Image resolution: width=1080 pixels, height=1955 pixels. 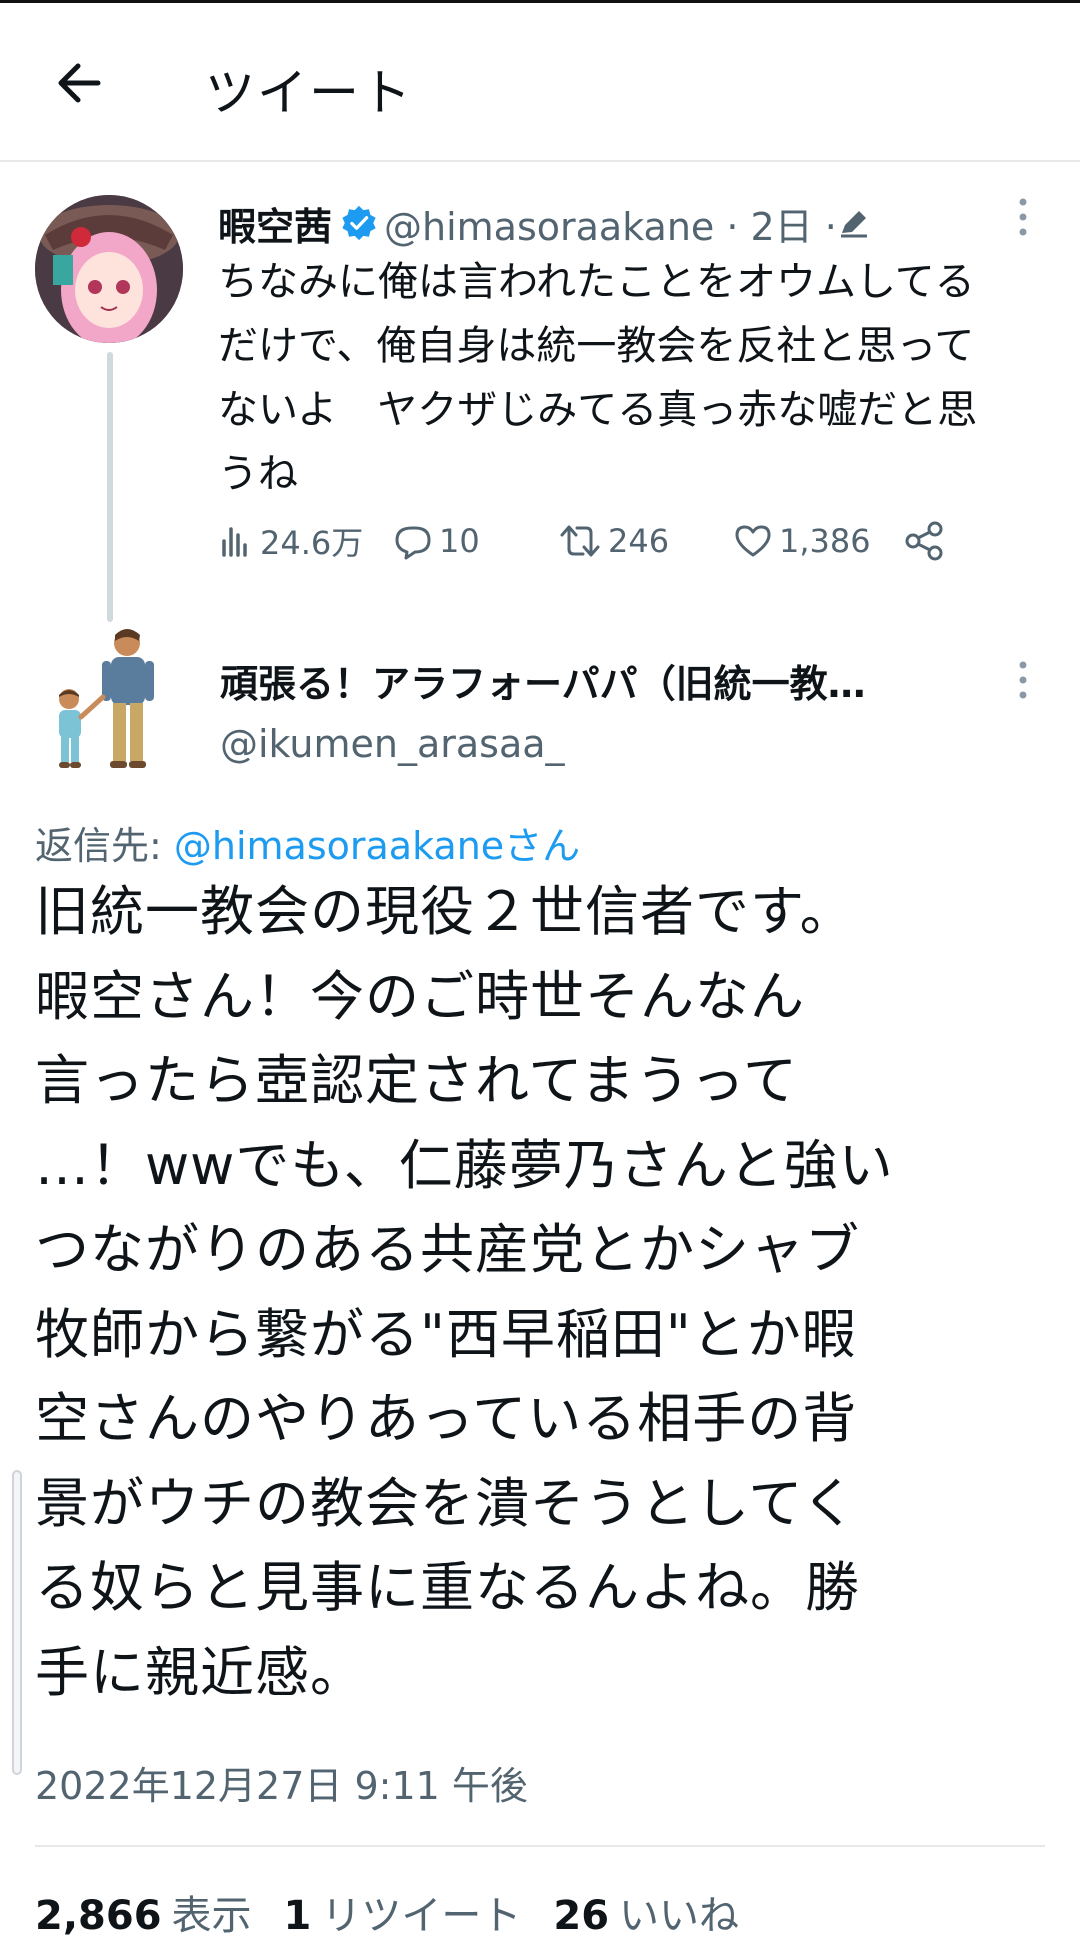 I want to click on tweet-actions: 24.6万 10 246 1,386, so click(x=598, y=541).